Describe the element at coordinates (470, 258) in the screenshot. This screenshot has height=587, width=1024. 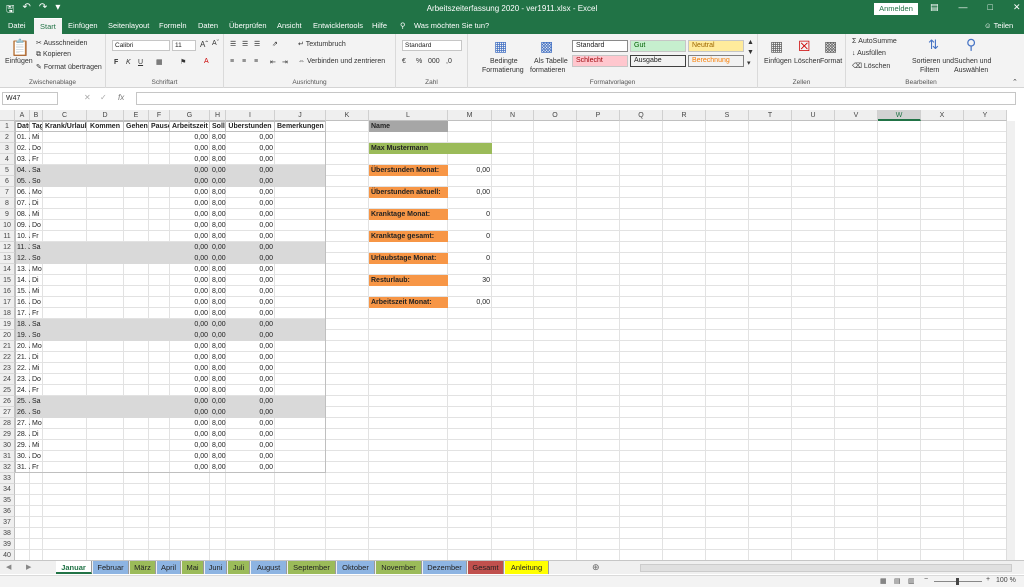
I see `summary-value-cell: 0` at that location.